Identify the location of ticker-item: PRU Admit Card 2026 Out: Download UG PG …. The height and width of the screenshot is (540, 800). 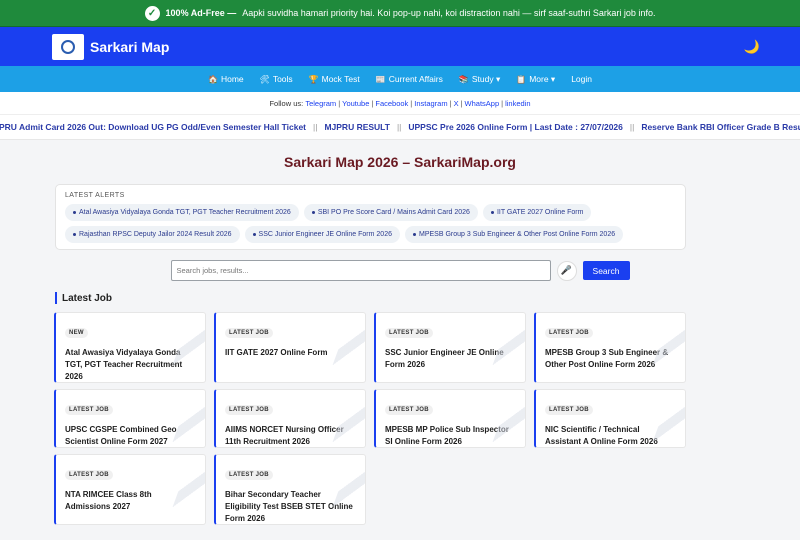
(154, 127).